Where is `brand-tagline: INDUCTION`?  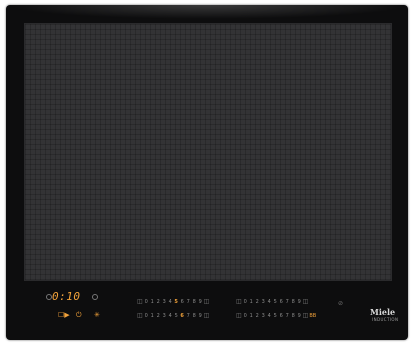 brand-tagline: INDUCTION is located at coordinates (385, 319).